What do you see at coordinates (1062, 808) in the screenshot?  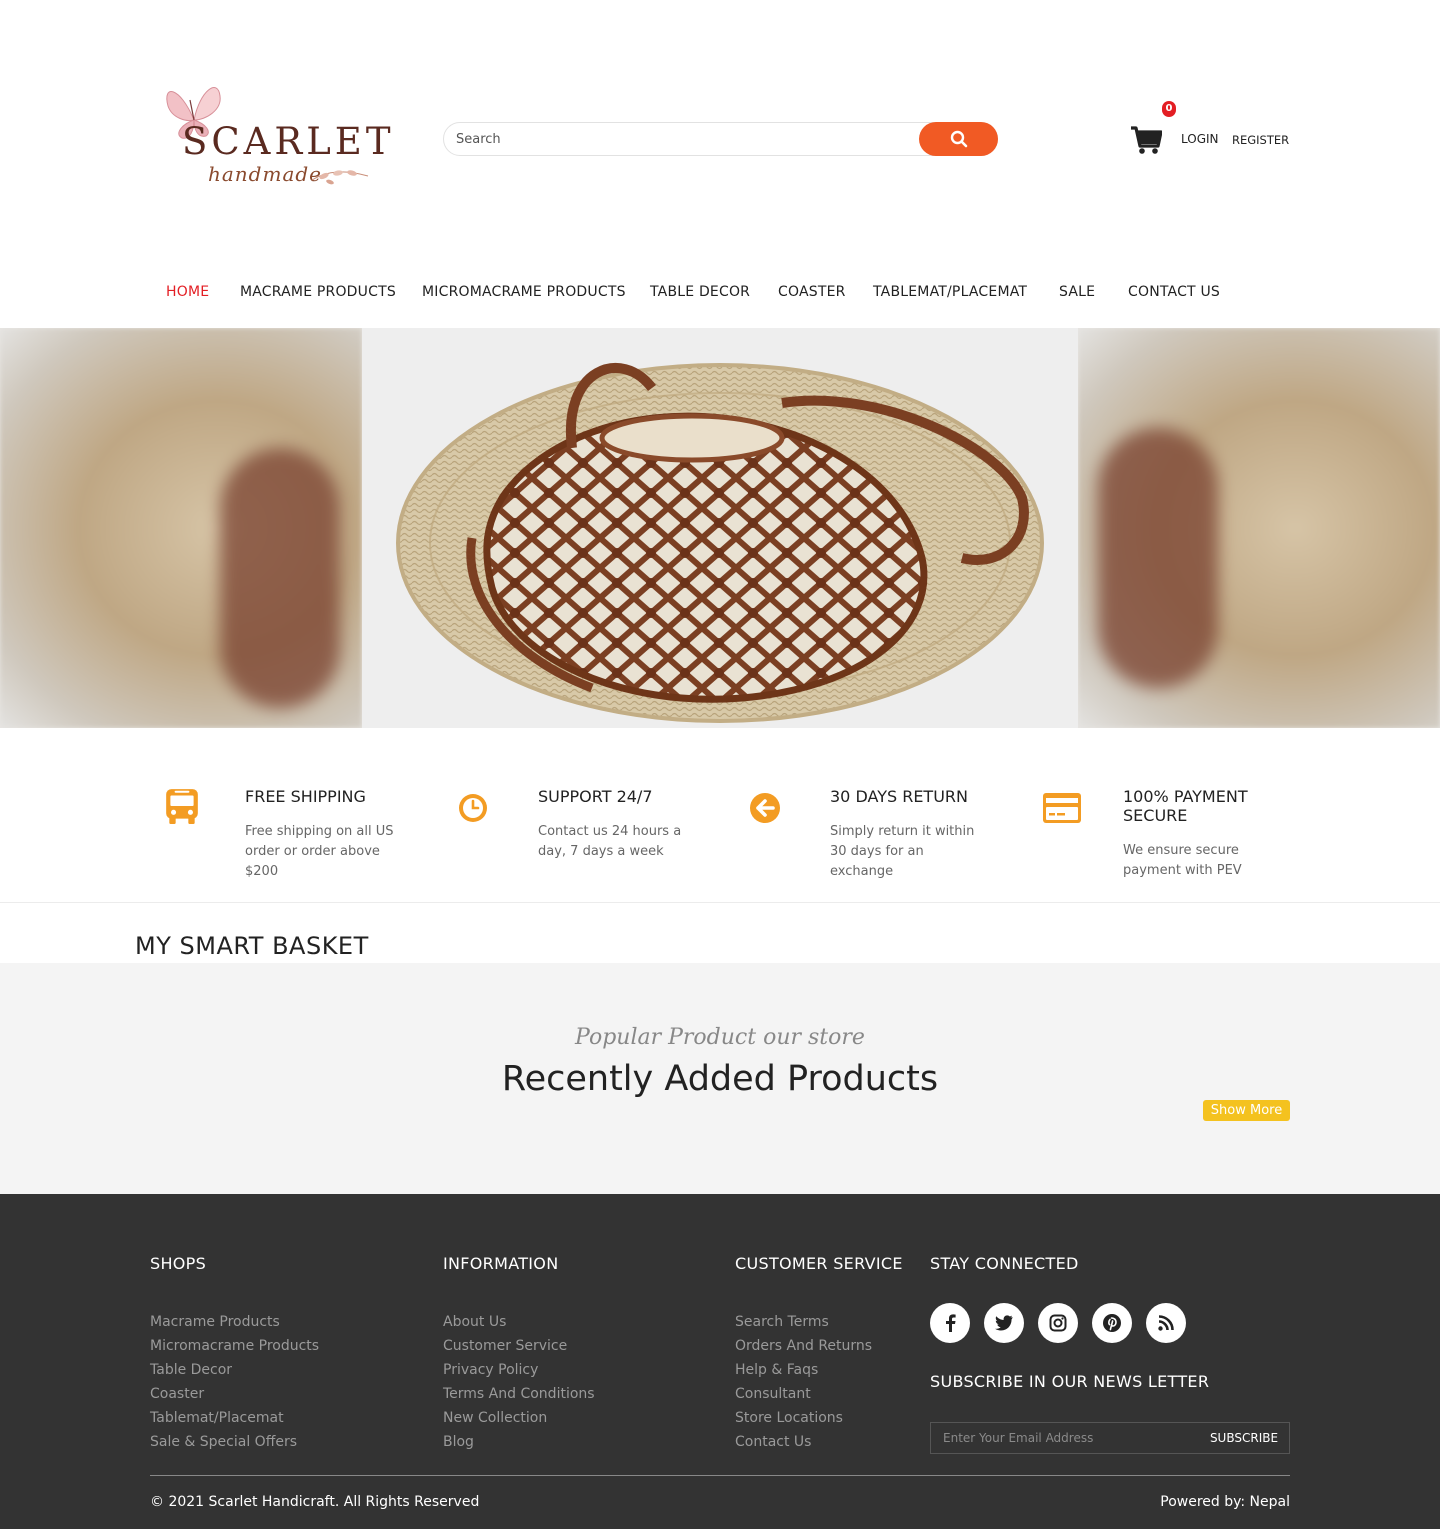 I see `credit-card-icon` at bounding box center [1062, 808].